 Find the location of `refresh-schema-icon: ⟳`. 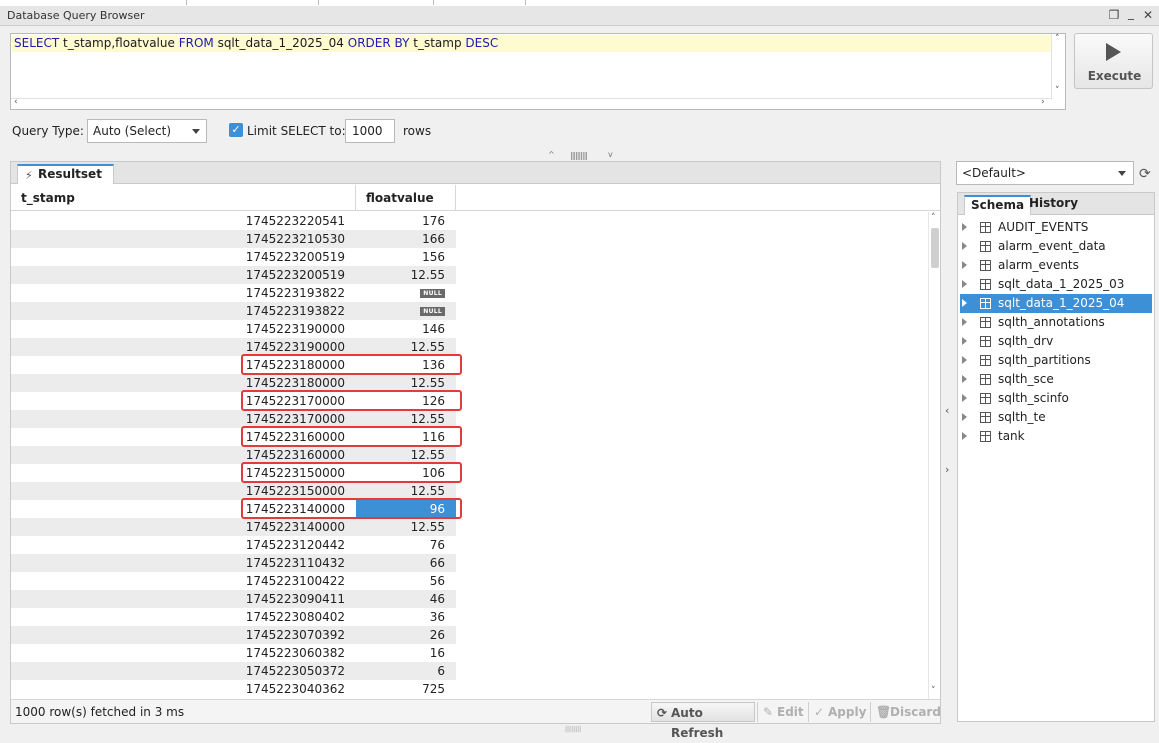

refresh-schema-icon: ⟳ is located at coordinates (1145, 174).